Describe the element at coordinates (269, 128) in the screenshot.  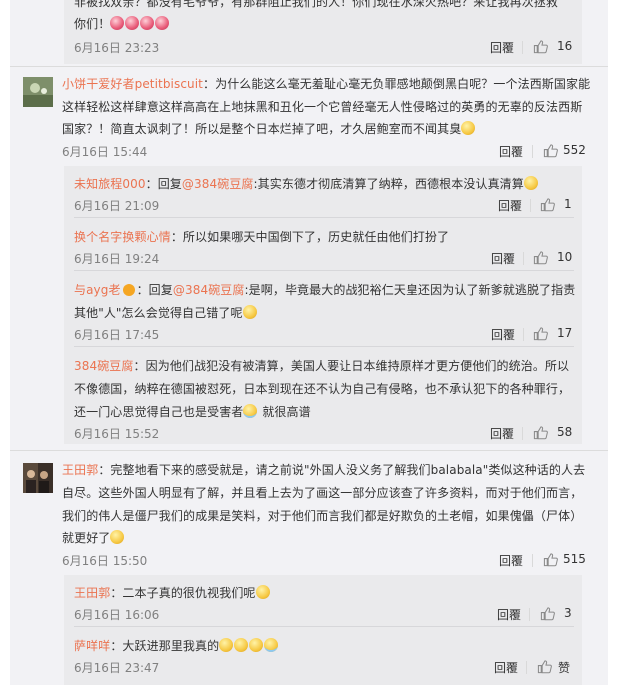
I see `comment-text-line3: 国家？！简直太讽刺了！所以是整个日本烂掉了吧，才久居鲍室而不闻其臭` at that location.